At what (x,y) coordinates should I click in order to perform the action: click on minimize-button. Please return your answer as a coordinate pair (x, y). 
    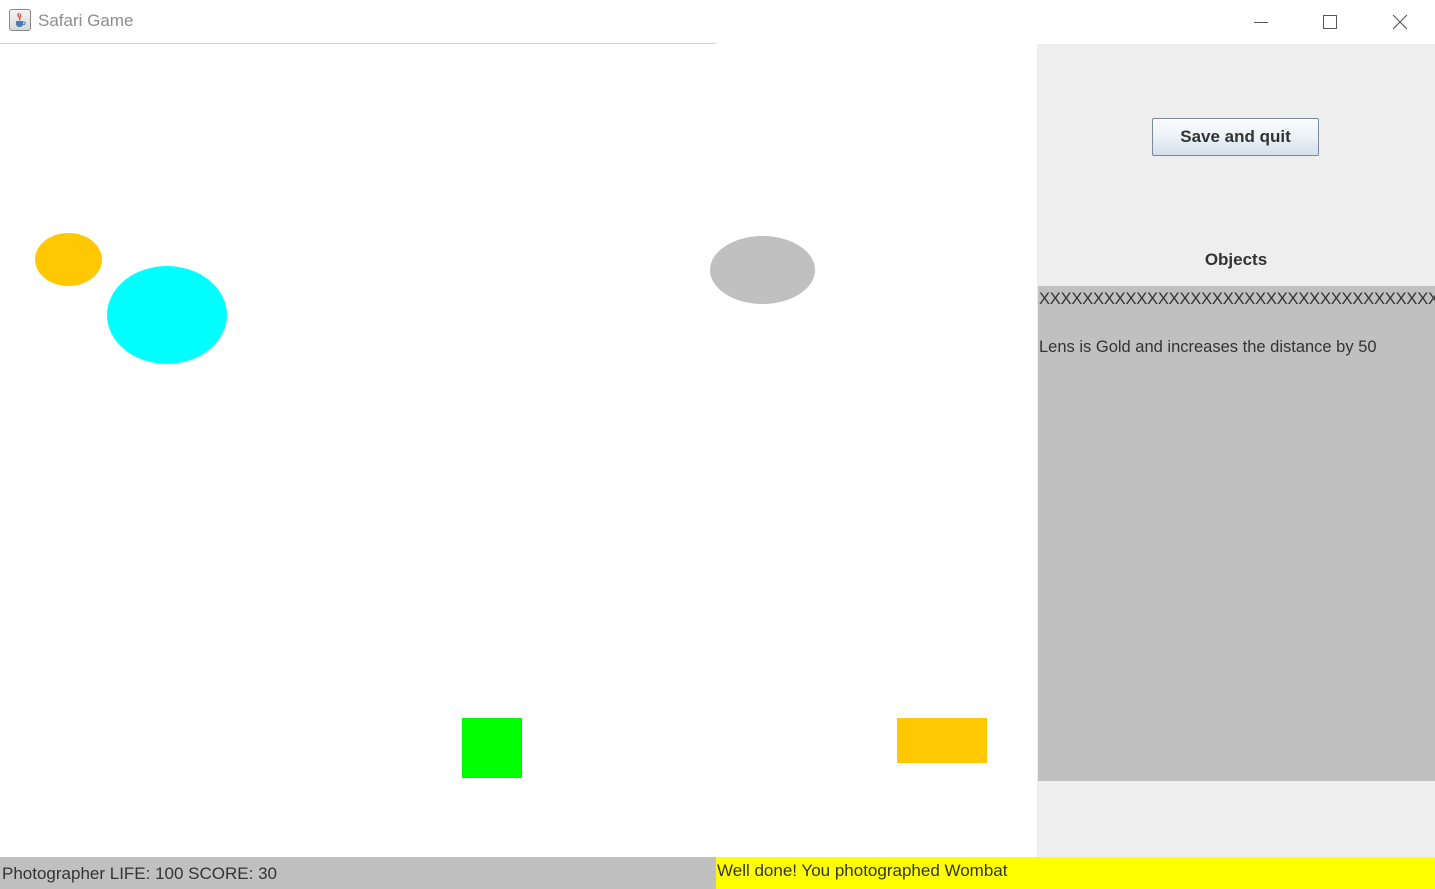
    Looking at the image, I should click on (1261, 21).